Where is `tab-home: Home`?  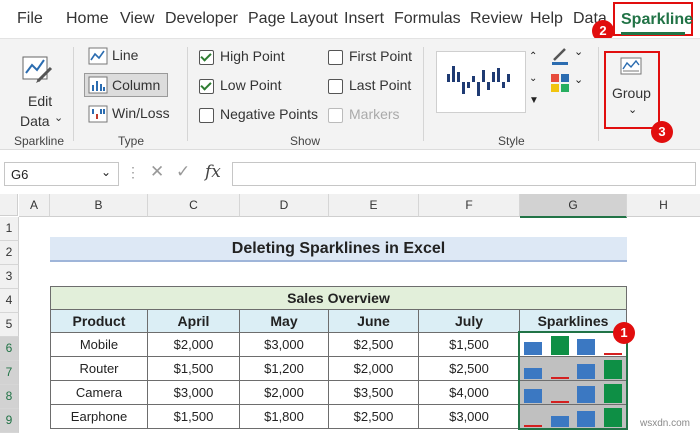 tab-home: Home is located at coordinates (87, 19).